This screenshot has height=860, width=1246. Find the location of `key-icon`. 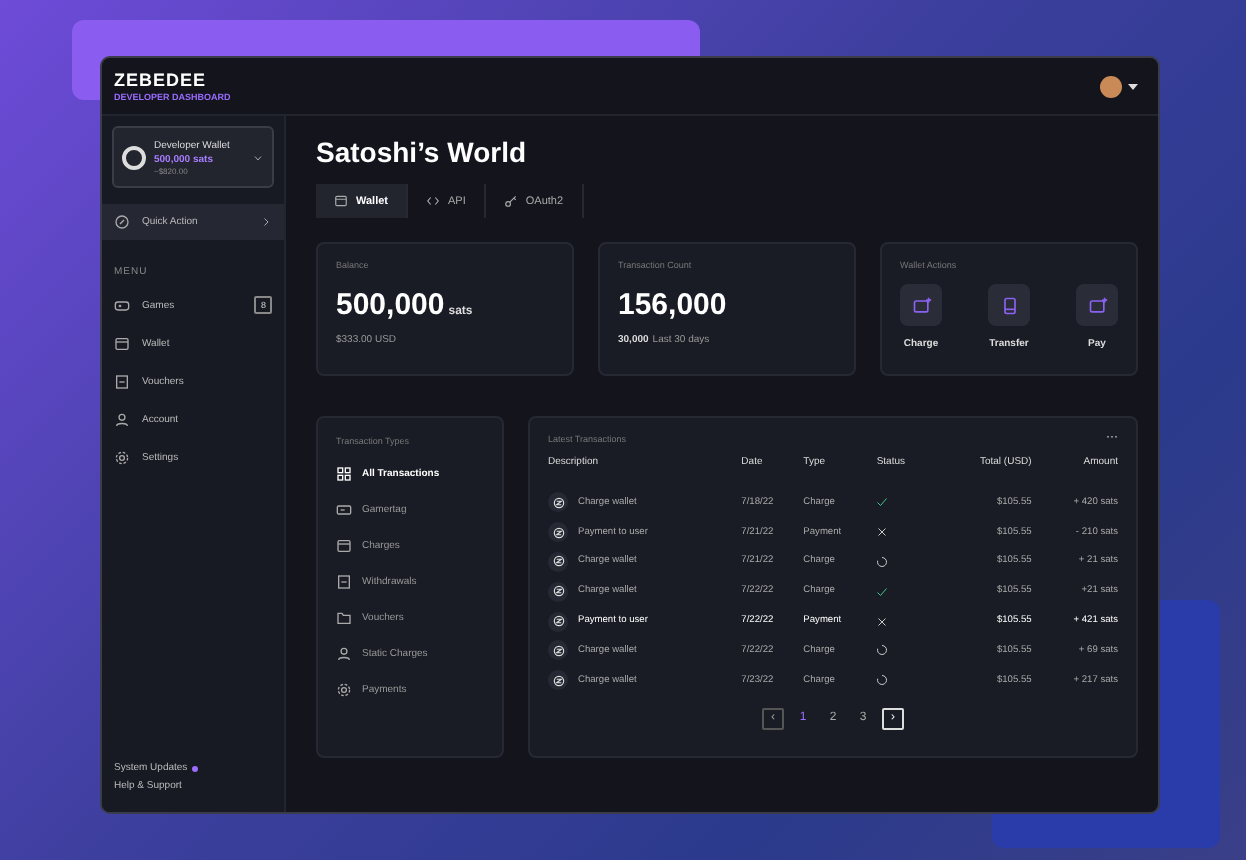

key-icon is located at coordinates (510, 201).